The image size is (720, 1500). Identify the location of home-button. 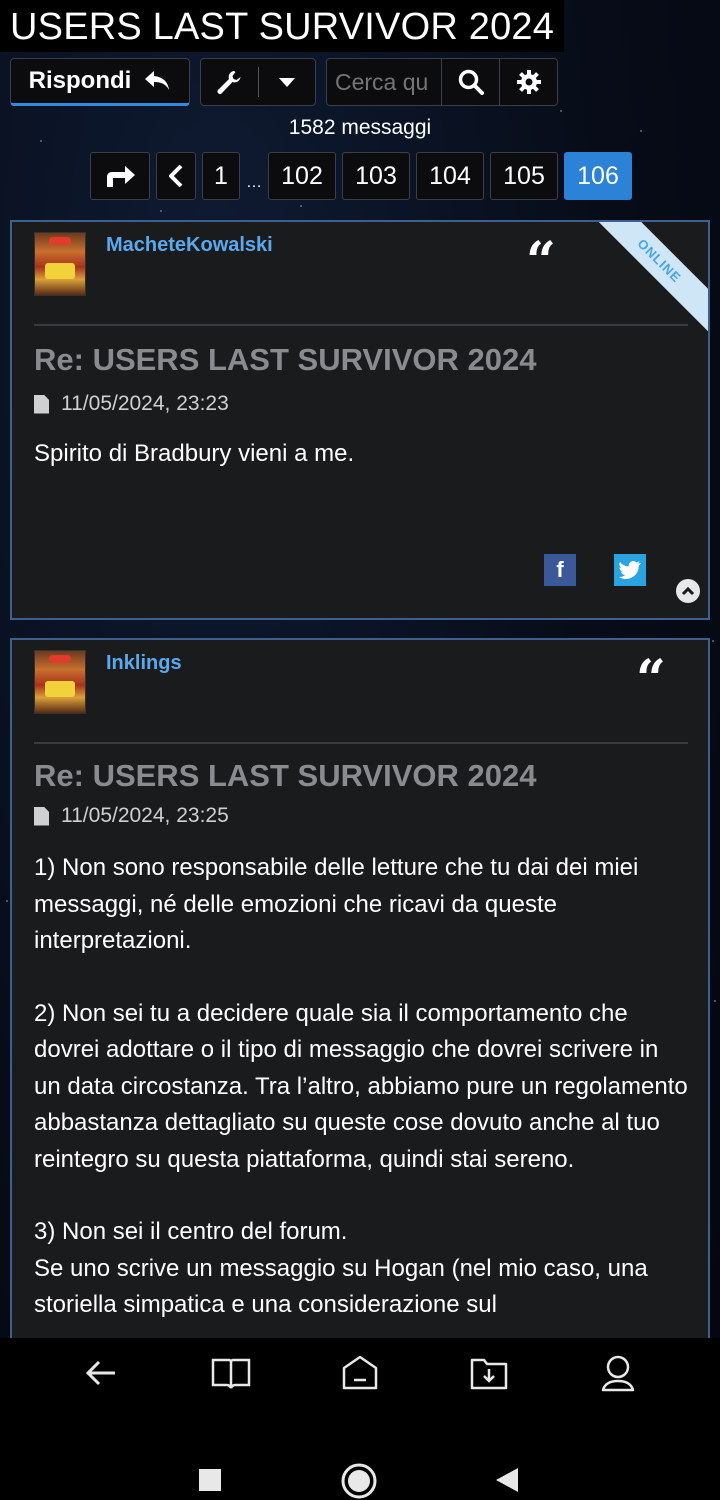
(360, 1373).